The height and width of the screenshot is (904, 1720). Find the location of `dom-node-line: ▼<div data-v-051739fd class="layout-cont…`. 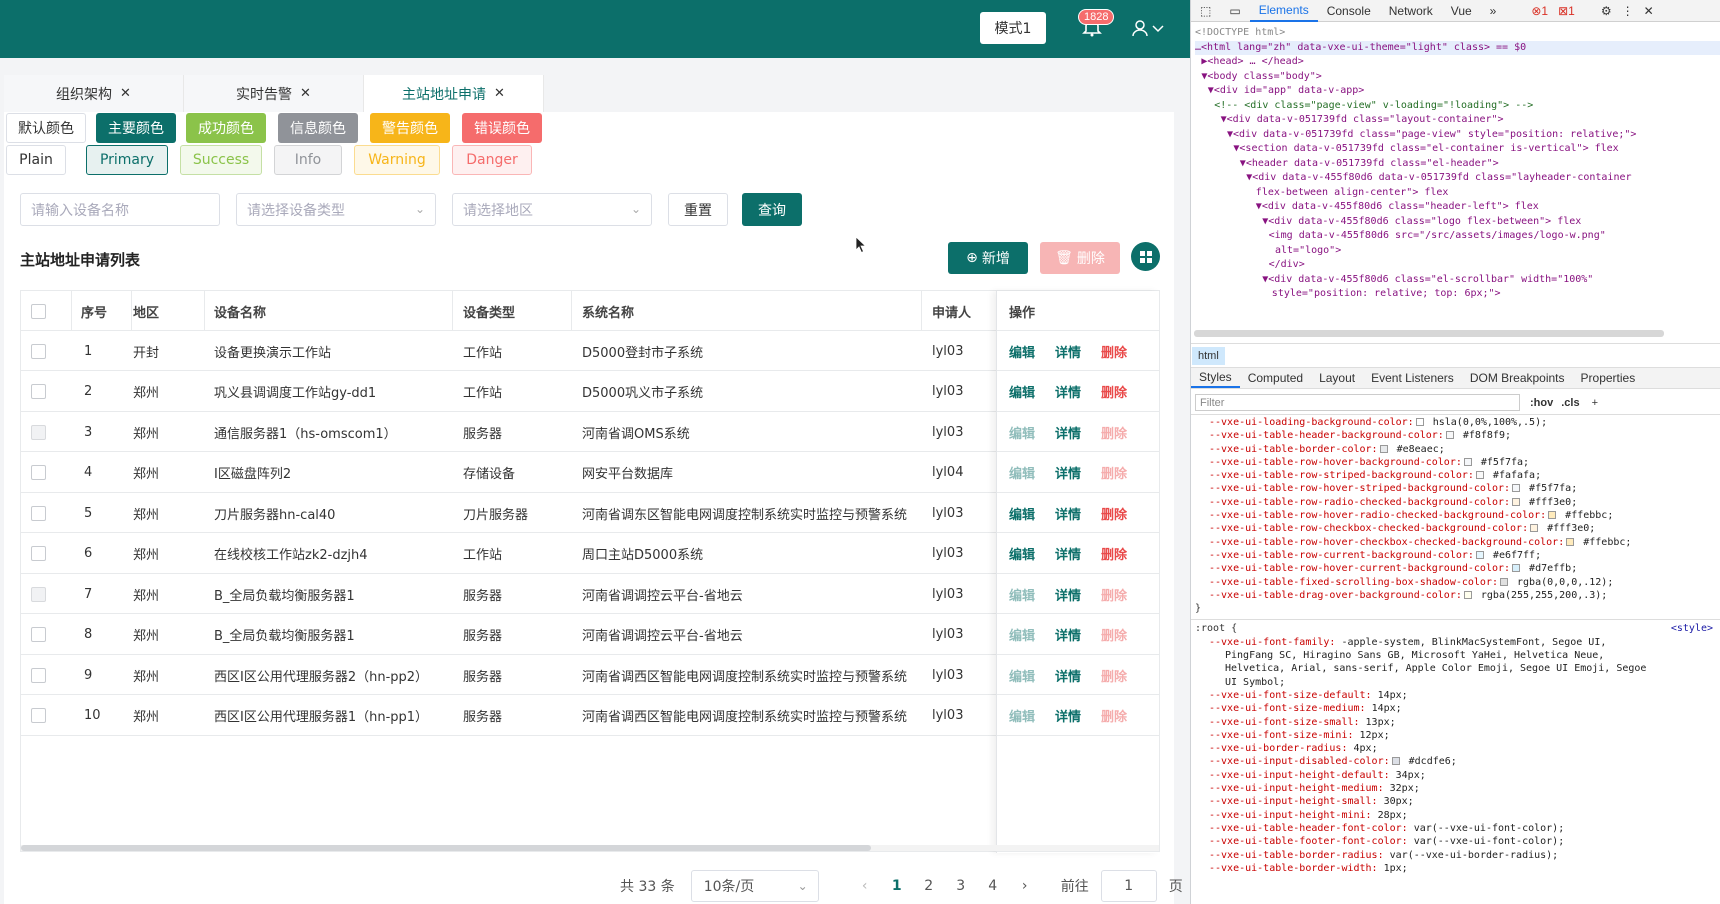

dom-node-line: ▼<div data-v-051739fd class="layout-cont… is located at coordinates (1457, 120).